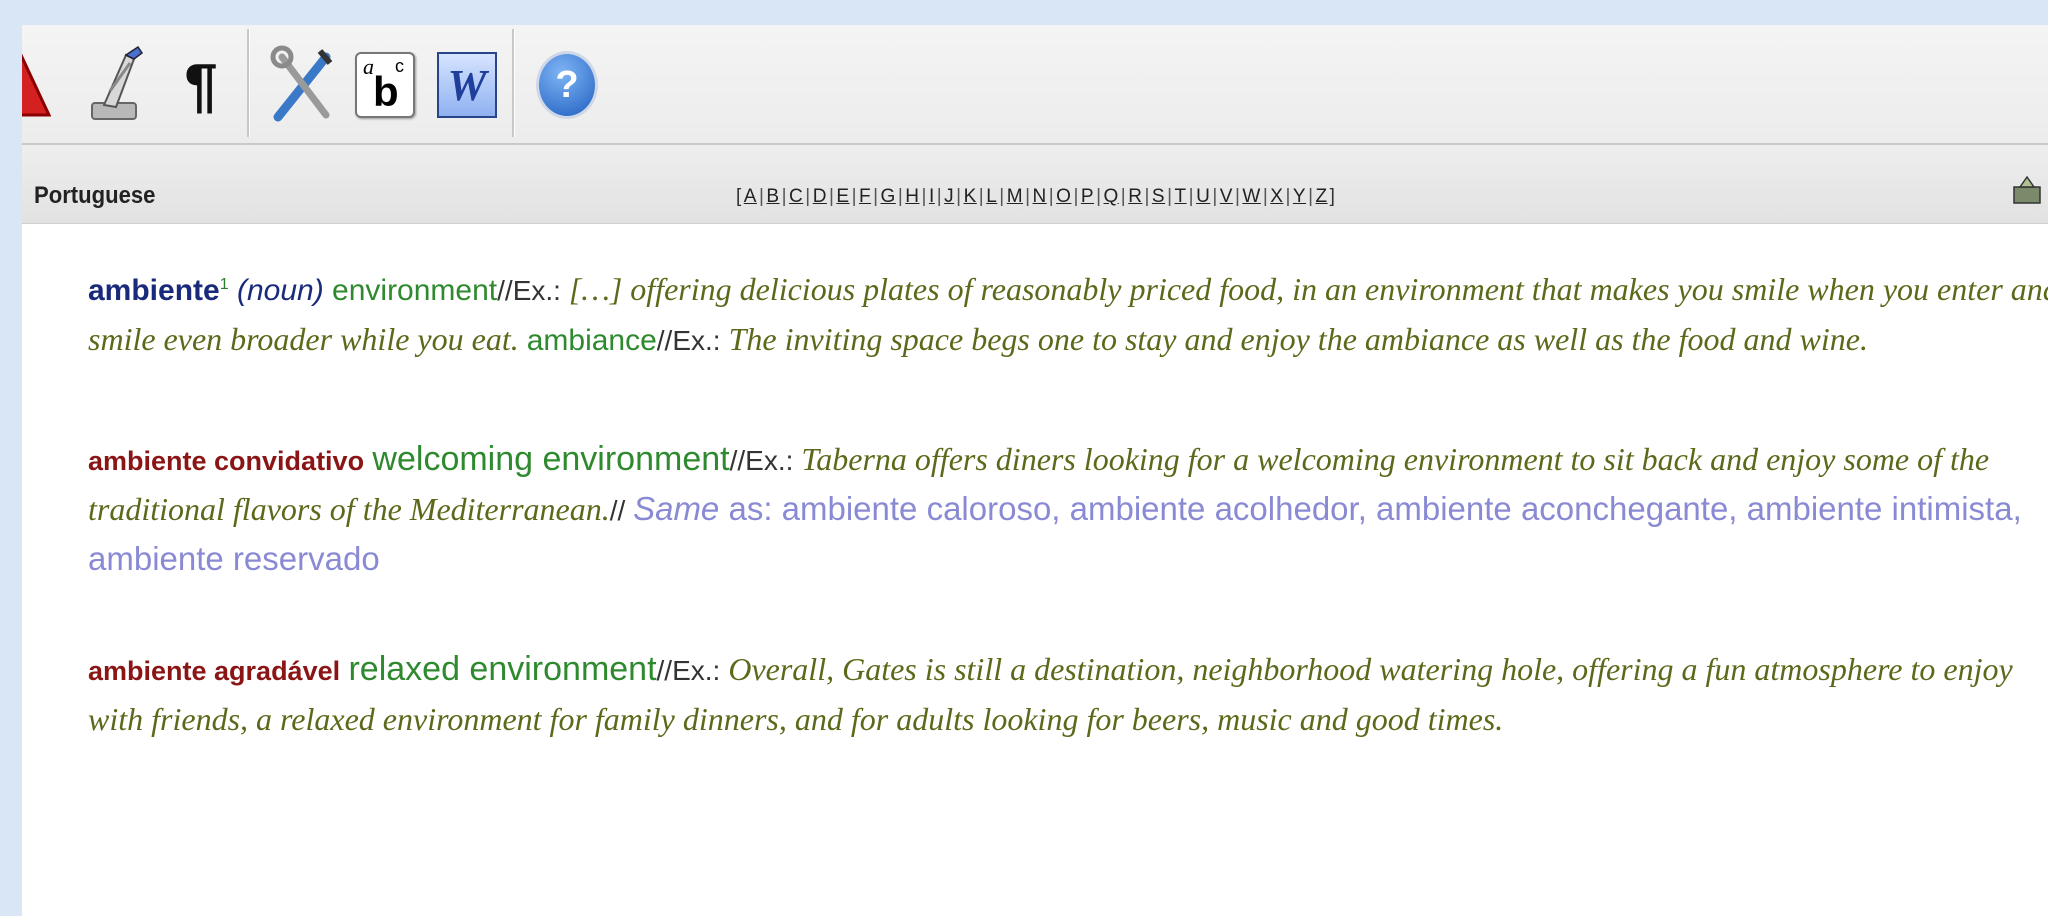  What do you see at coordinates (796, 197) in the screenshot?
I see `letter-link: C` at bounding box center [796, 197].